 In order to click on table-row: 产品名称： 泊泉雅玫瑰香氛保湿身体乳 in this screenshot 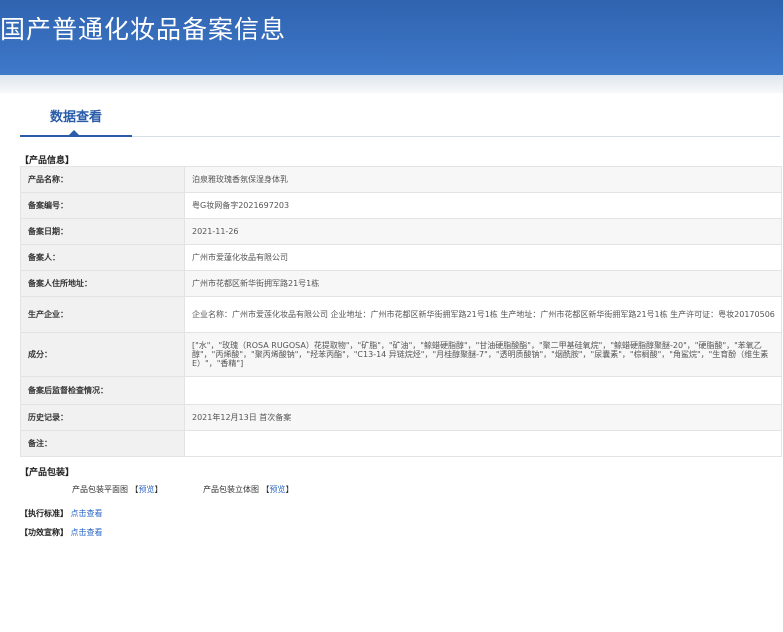, I will do `click(401, 179)`.